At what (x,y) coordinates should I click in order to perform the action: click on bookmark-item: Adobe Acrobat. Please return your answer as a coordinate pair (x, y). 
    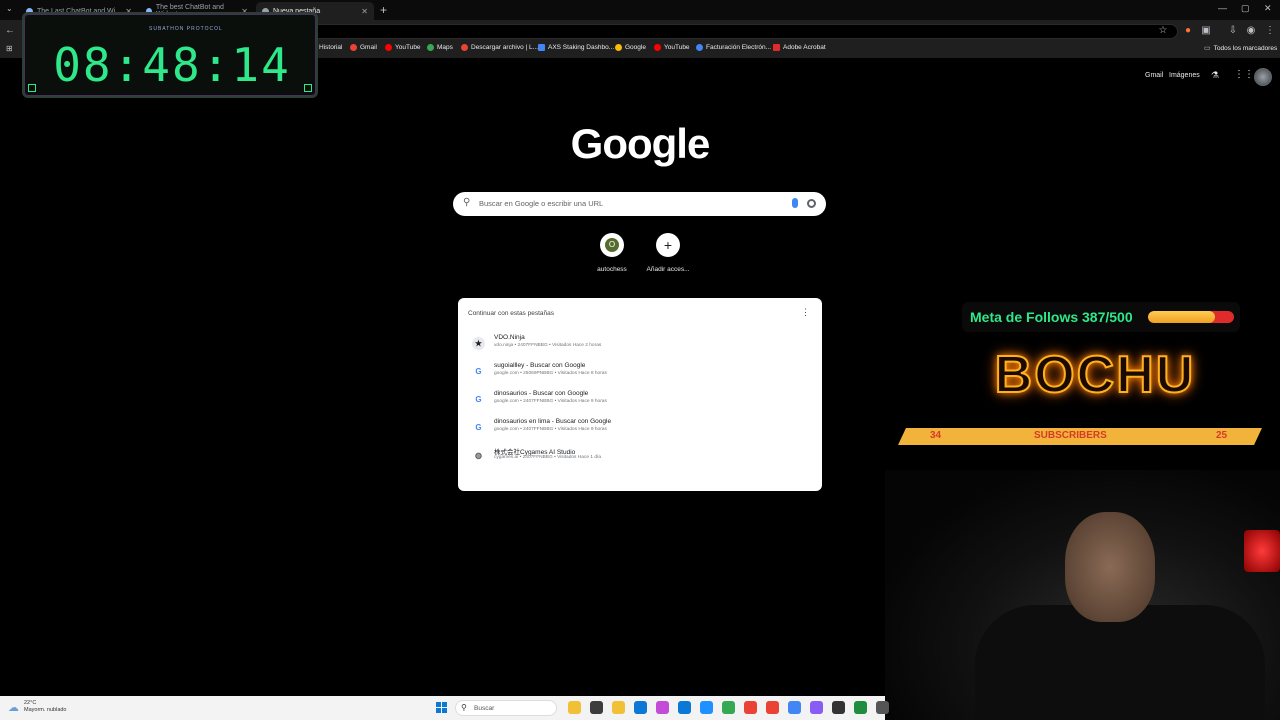
    Looking at the image, I should click on (799, 47).